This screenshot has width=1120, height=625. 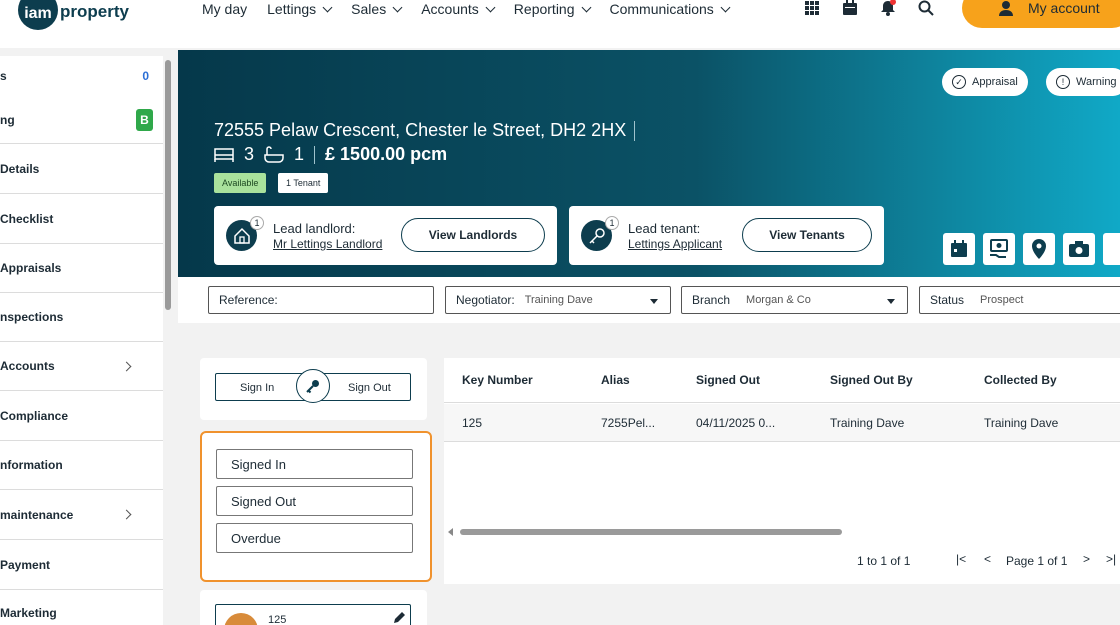 I want to click on nav-communications: Communications, so click(x=670, y=9).